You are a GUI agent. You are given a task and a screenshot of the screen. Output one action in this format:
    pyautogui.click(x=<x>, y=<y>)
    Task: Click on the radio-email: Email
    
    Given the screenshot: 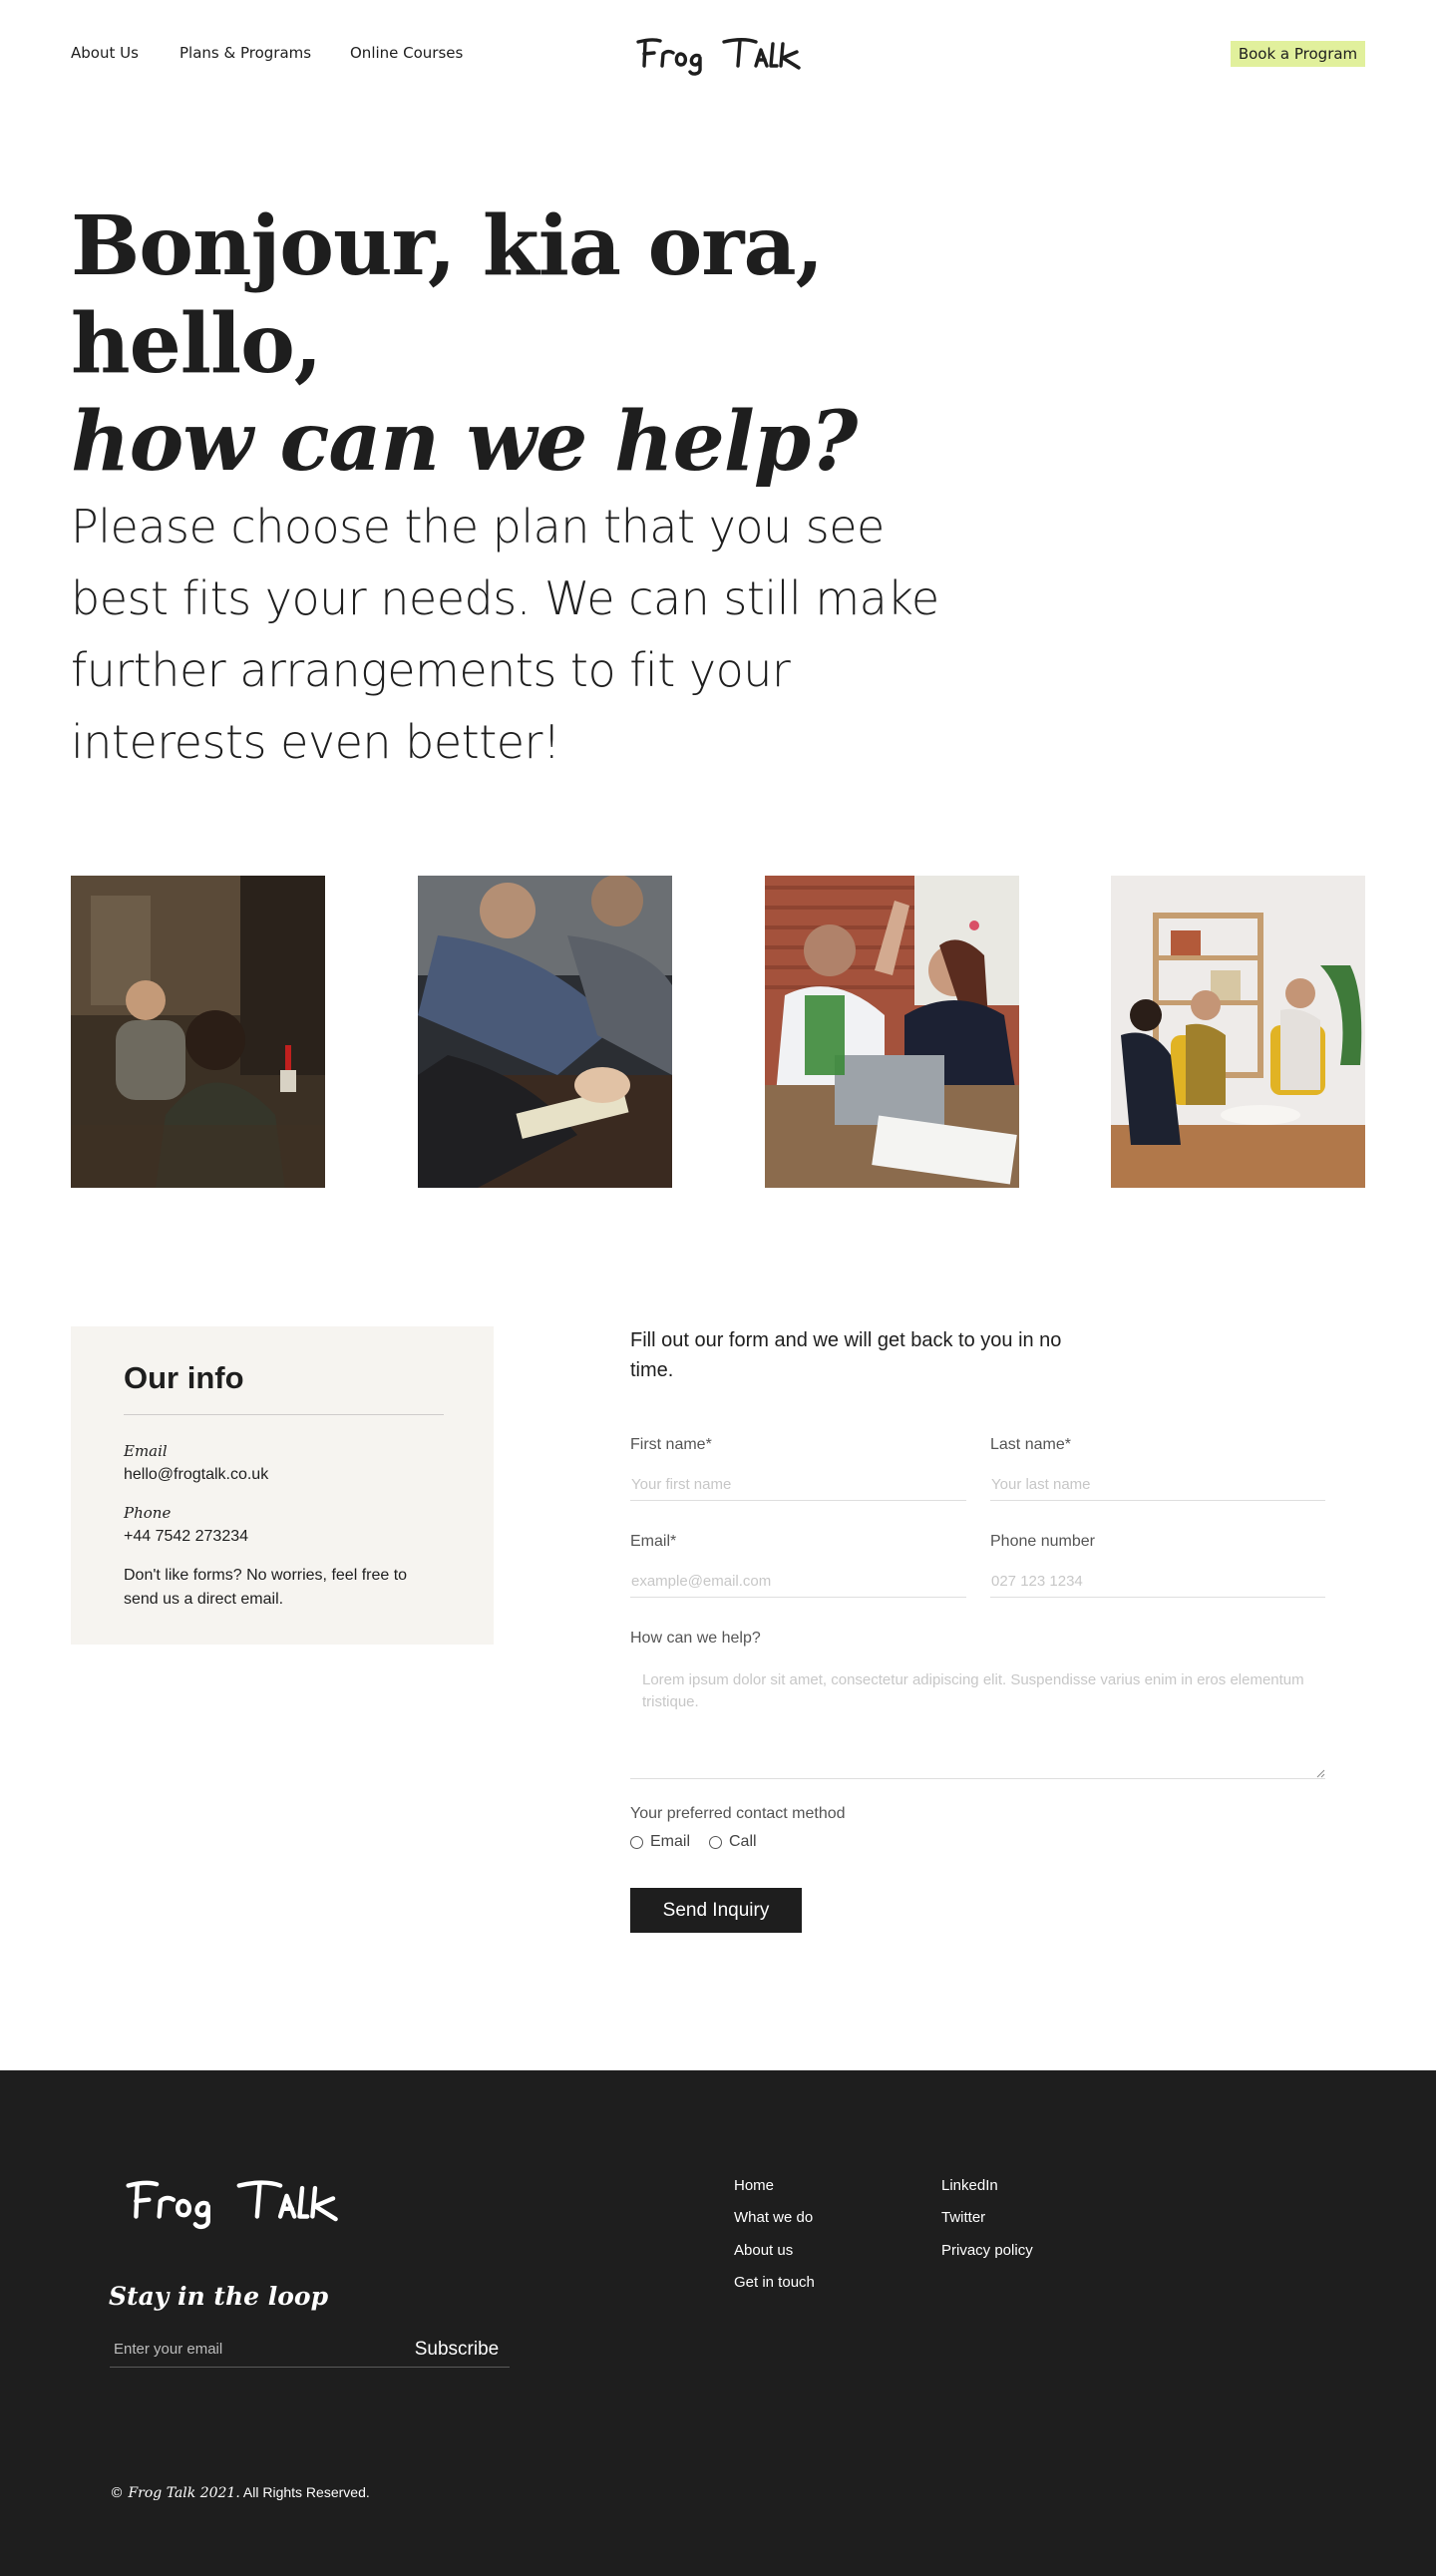 What is the action you would take?
    pyautogui.click(x=660, y=1842)
    